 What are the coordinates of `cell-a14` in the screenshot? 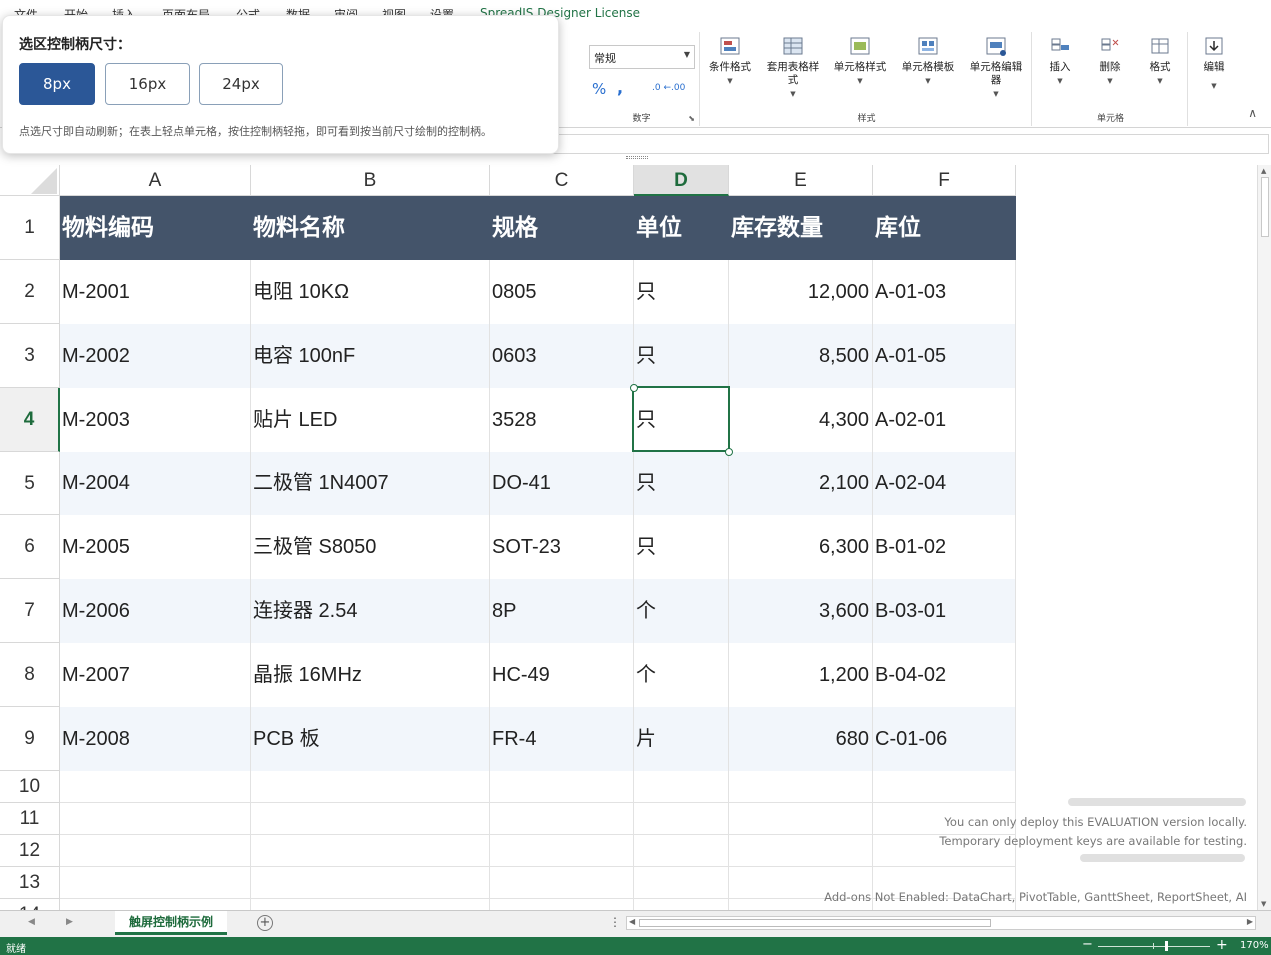 It's located at (155, 904).